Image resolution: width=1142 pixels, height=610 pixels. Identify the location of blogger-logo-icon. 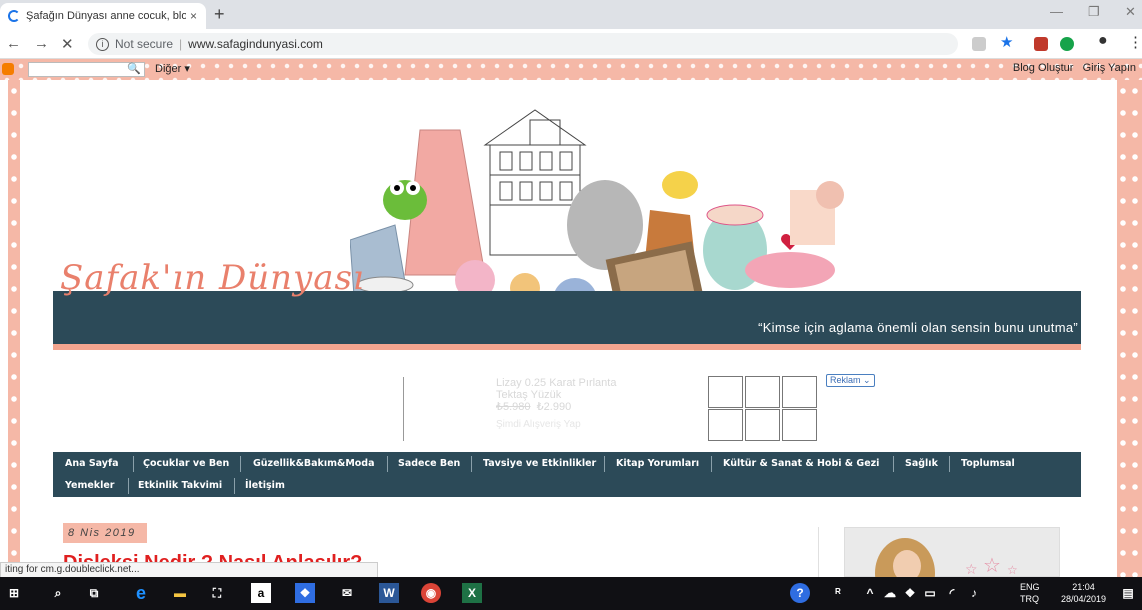
(8, 69).